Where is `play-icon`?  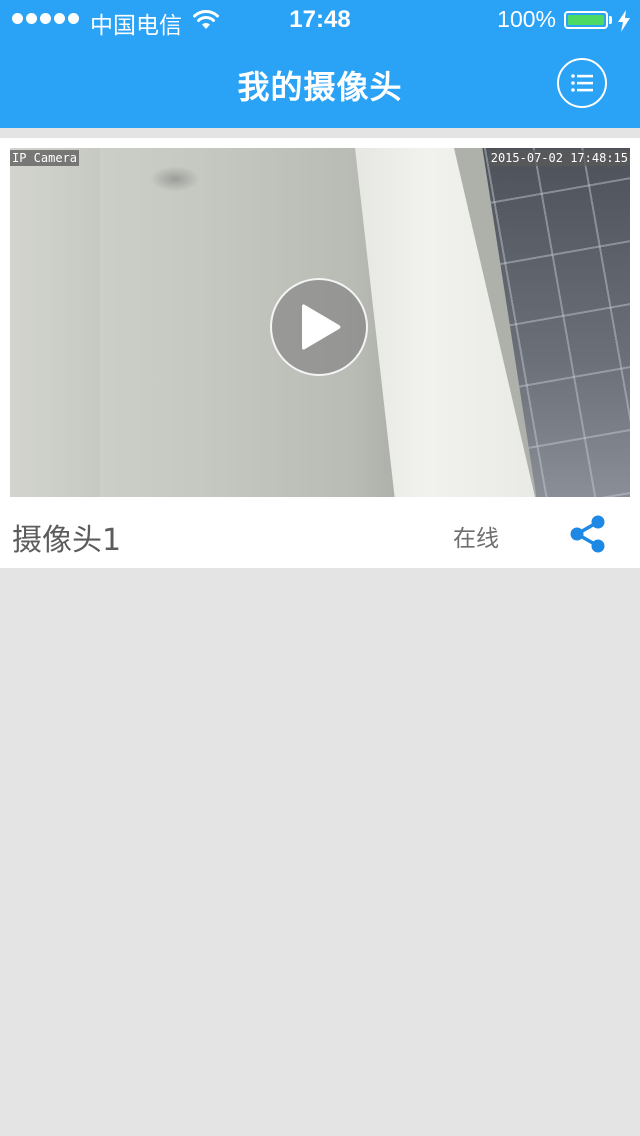 play-icon is located at coordinates (321, 327).